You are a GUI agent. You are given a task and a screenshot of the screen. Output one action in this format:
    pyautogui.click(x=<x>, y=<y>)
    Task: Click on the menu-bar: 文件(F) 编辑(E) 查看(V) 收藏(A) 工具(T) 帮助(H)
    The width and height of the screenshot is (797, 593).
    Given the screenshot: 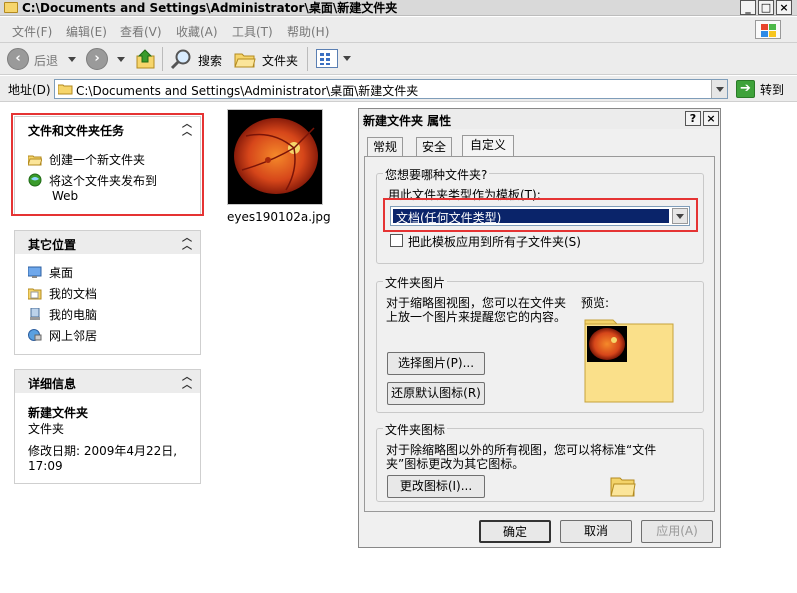 What is the action you would take?
    pyautogui.click(x=398, y=30)
    